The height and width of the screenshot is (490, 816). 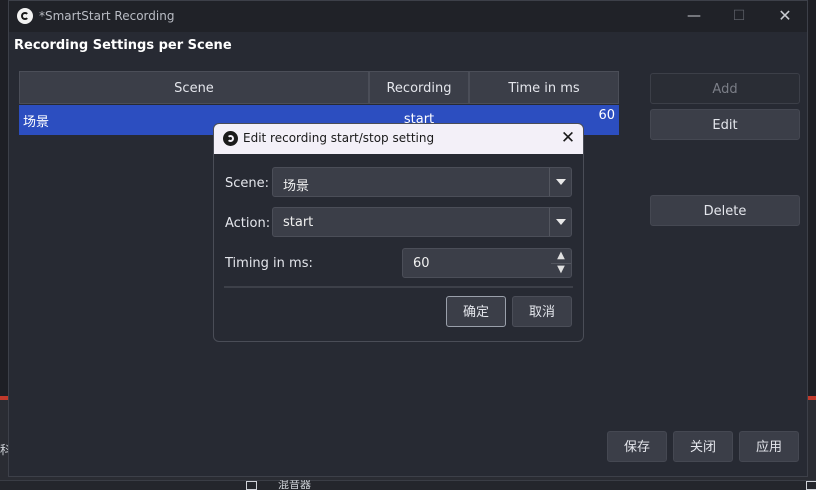 What do you see at coordinates (785, 16) in the screenshot?
I see `close-window-button: ✕` at bounding box center [785, 16].